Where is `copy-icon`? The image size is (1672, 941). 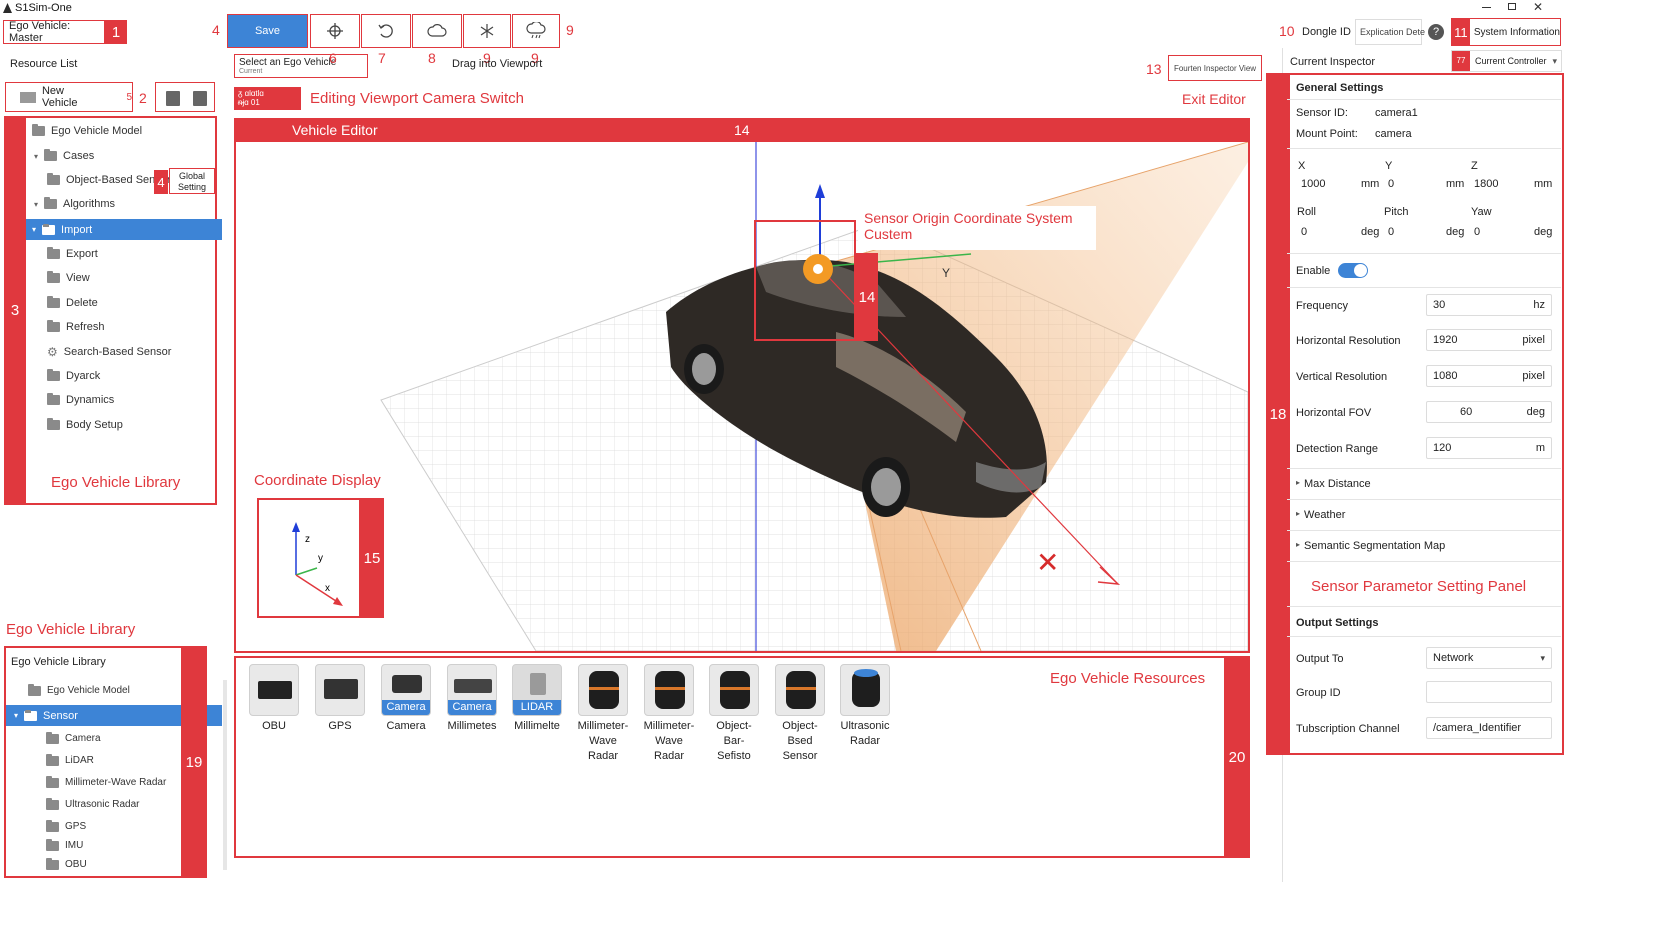
copy-icon is located at coordinates (200, 98).